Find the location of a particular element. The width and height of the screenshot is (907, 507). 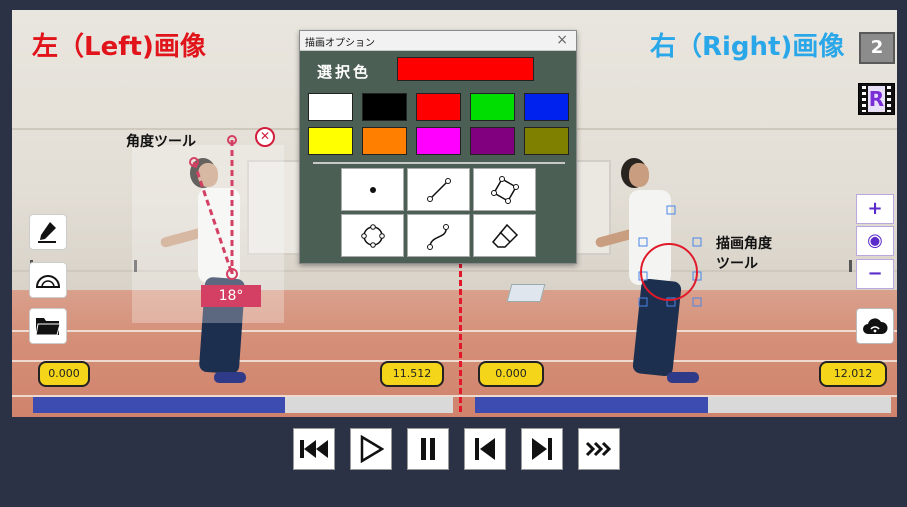

eraser-tool-button is located at coordinates (504, 235).